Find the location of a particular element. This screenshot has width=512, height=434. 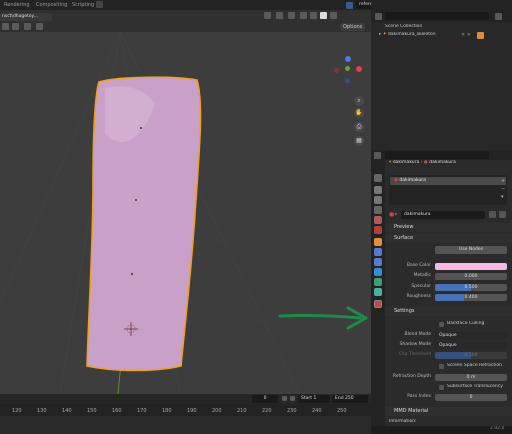

settings-section-header: Settings is located at coordinates (448, 311).